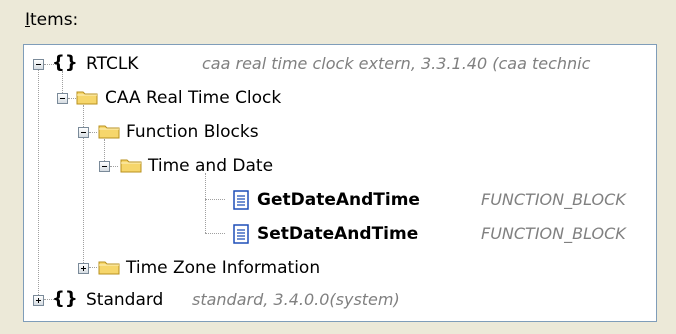 This screenshot has height=334, width=676. I want to click on tree-node-label: Standard, so click(125, 300).